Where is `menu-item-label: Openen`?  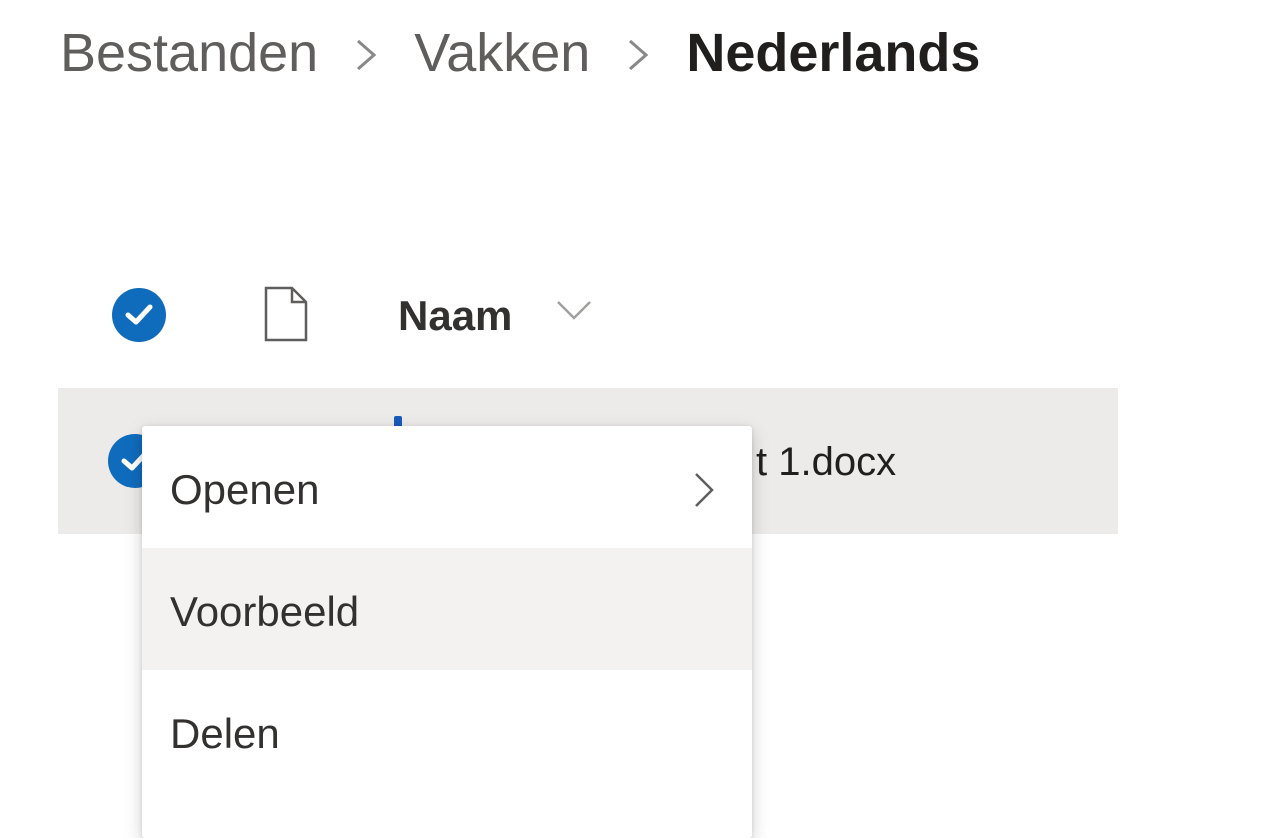 menu-item-label: Openen is located at coordinates (245, 489).